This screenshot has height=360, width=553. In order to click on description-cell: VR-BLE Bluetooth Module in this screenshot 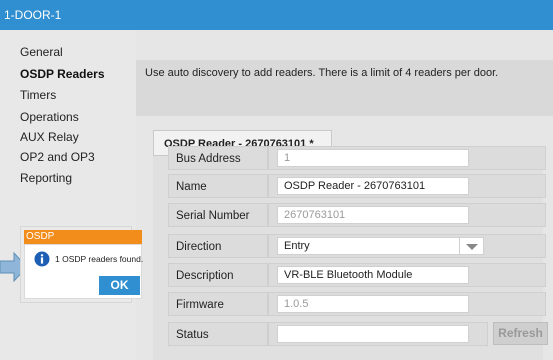, I will do `click(407, 275)`.